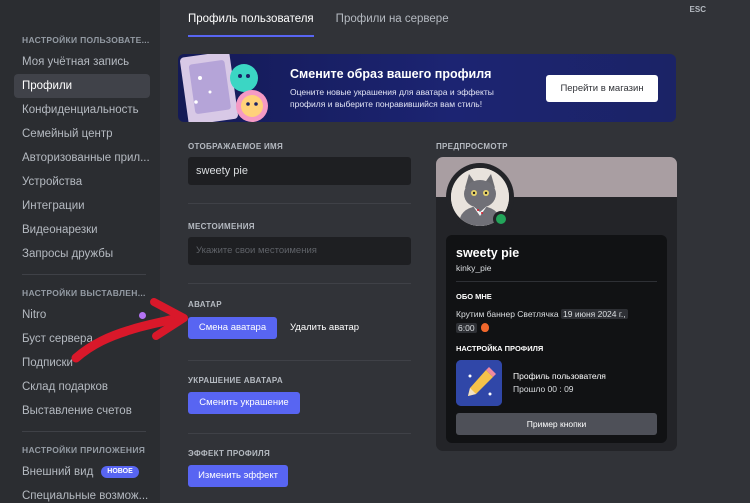 The width and height of the screenshot is (750, 503). I want to click on sidebar-item-label: Внешний вид, so click(58, 472).